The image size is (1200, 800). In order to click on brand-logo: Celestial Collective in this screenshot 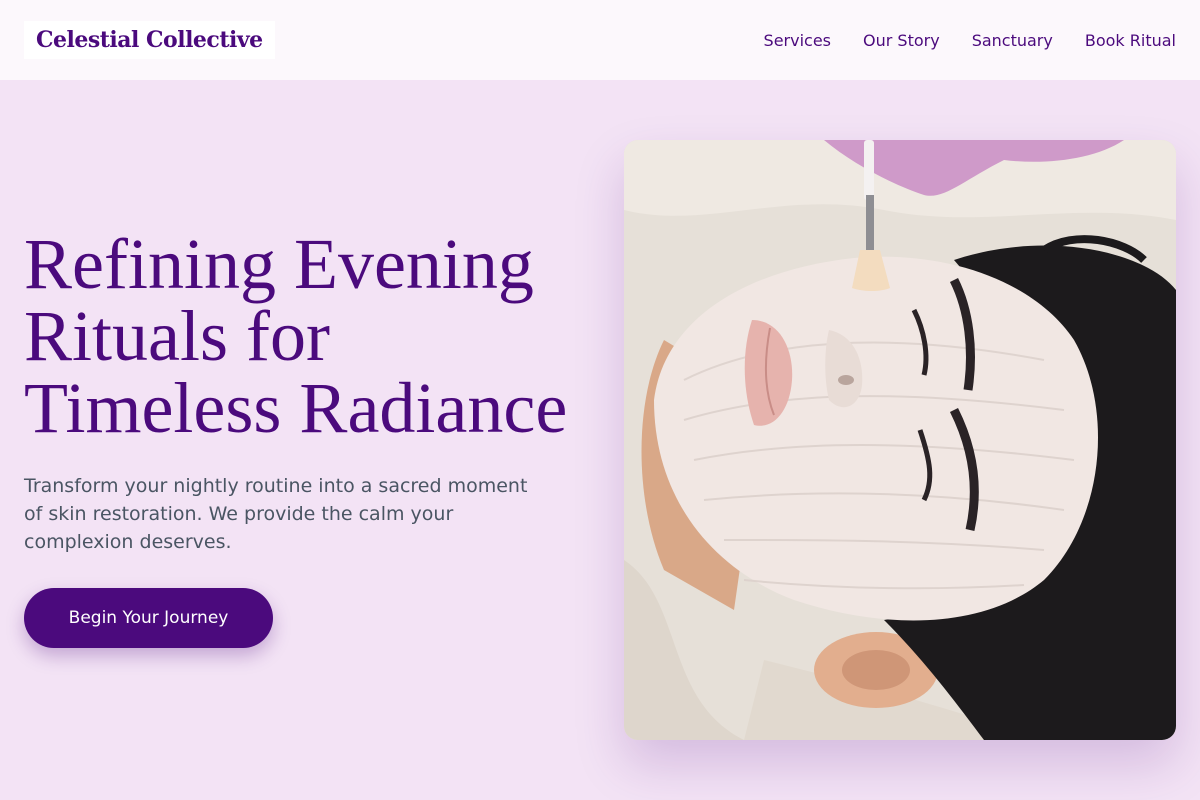, I will do `click(149, 40)`.